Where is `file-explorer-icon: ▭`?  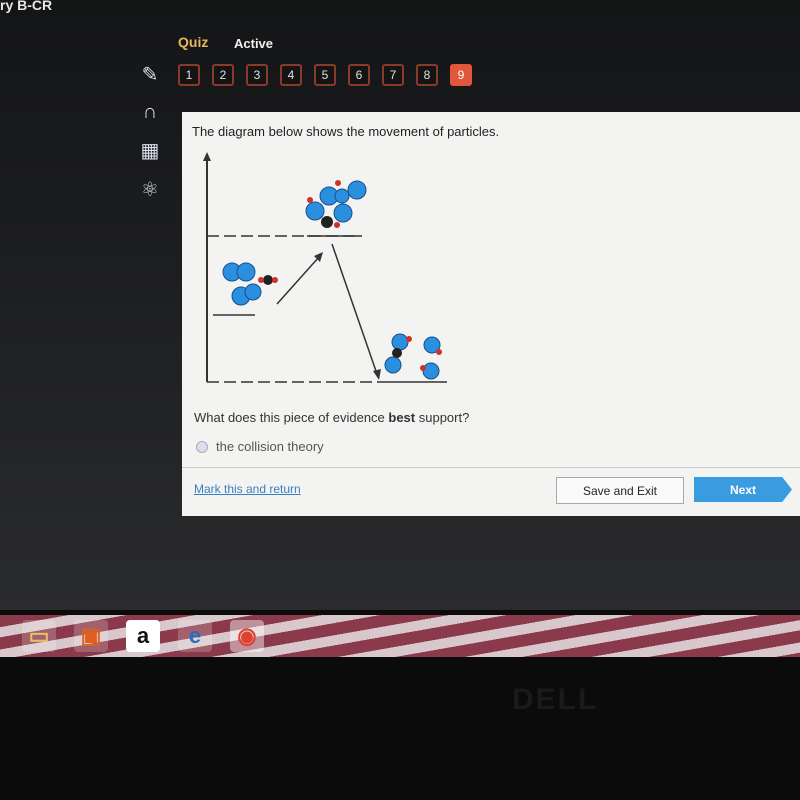
file-explorer-icon: ▭ is located at coordinates (39, 636).